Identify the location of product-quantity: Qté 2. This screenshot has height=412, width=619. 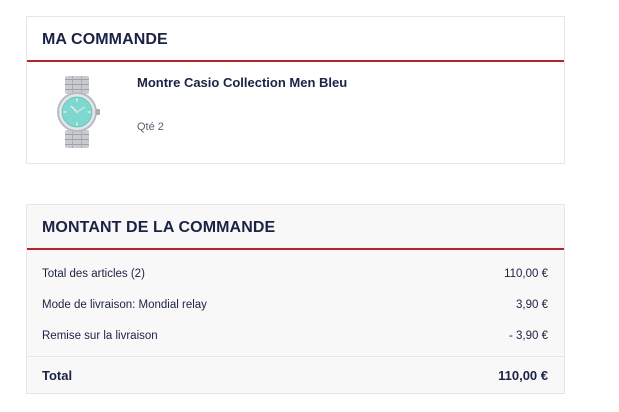
(150, 127).